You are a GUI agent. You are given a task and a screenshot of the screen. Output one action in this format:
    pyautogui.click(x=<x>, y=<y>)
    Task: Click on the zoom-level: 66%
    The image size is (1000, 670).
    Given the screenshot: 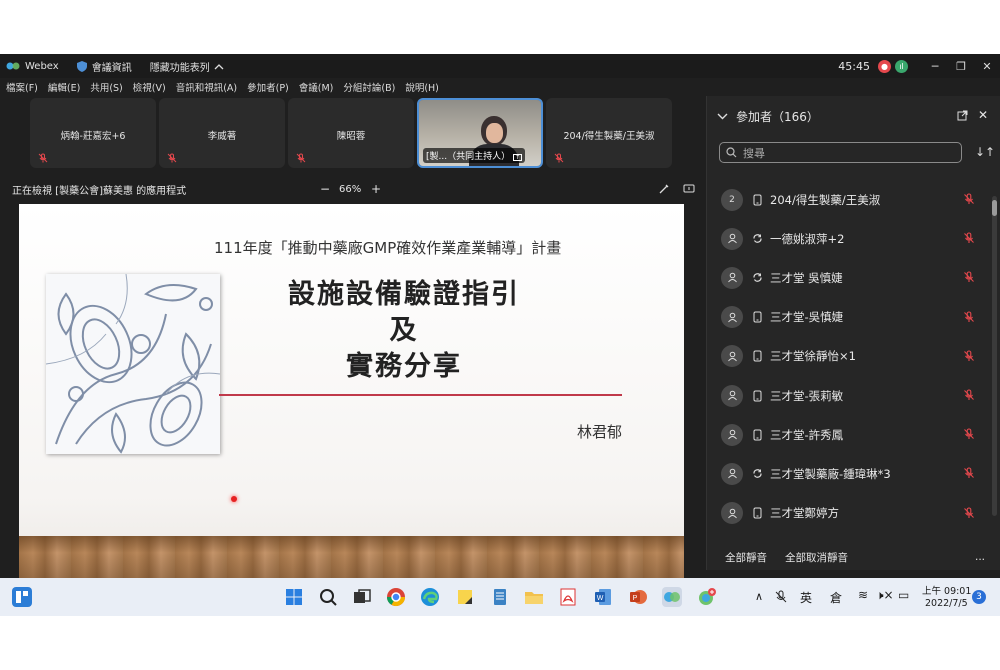 What is the action you would take?
    pyautogui.click(x=350, y=189)
    